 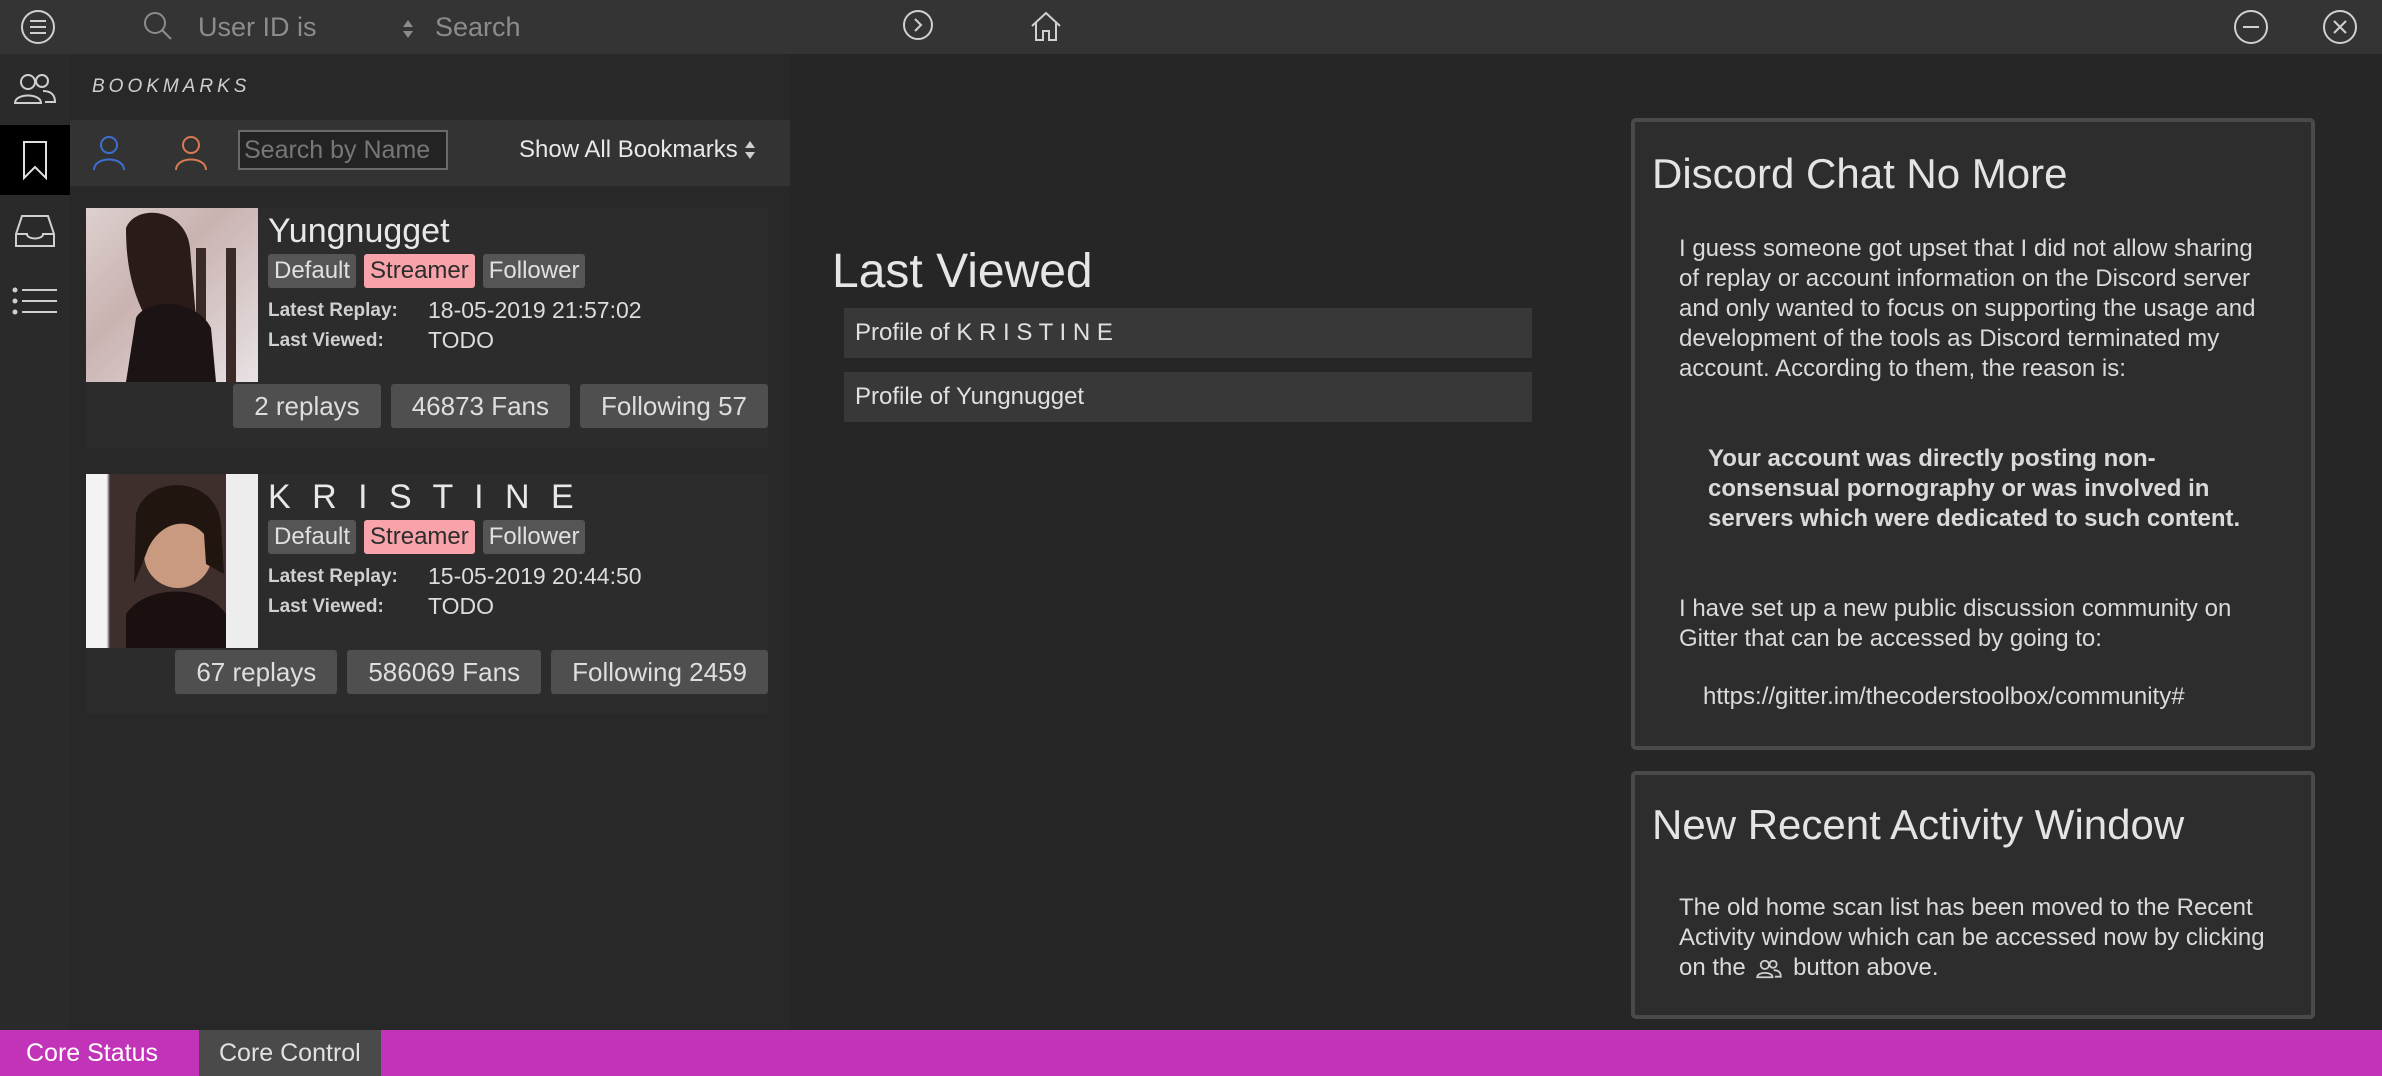 What do you see at coordinates (535, 576) in the screenshot?
I see `latest-replay-value: 15-05-2019 20:44:50` at bounding box center [535, 576].